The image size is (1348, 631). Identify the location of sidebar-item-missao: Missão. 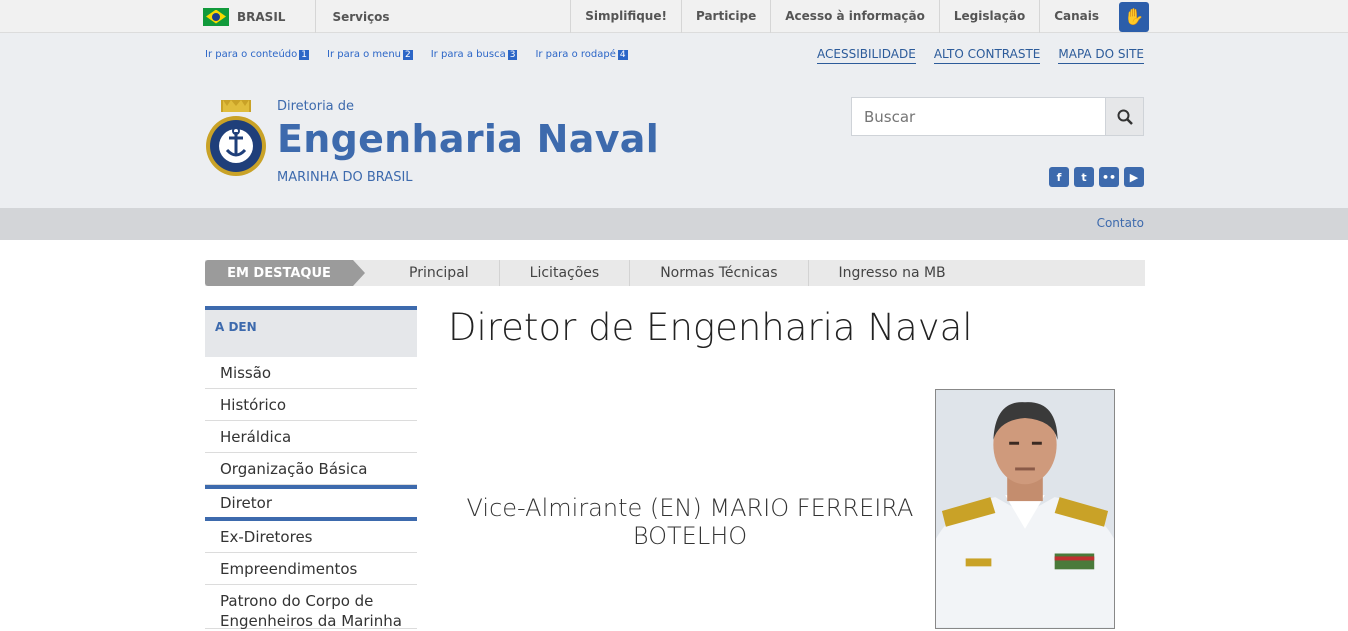
(311, 373).